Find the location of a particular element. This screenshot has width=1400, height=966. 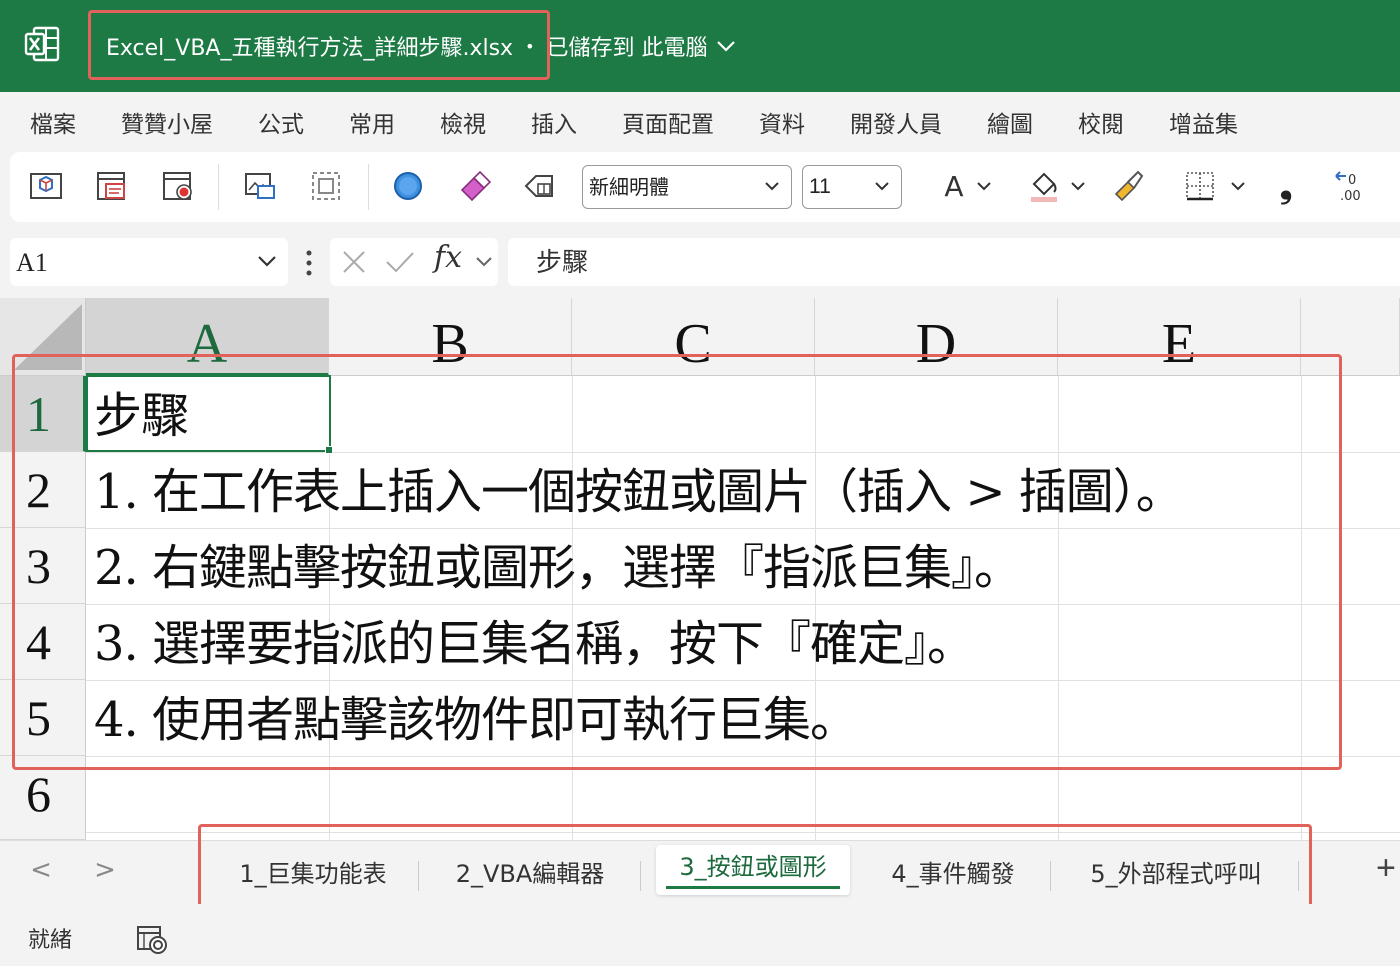

ribbon-toolbar: 新細明體 11 A ❟ 0.00 is located at coordinates (705, 187).